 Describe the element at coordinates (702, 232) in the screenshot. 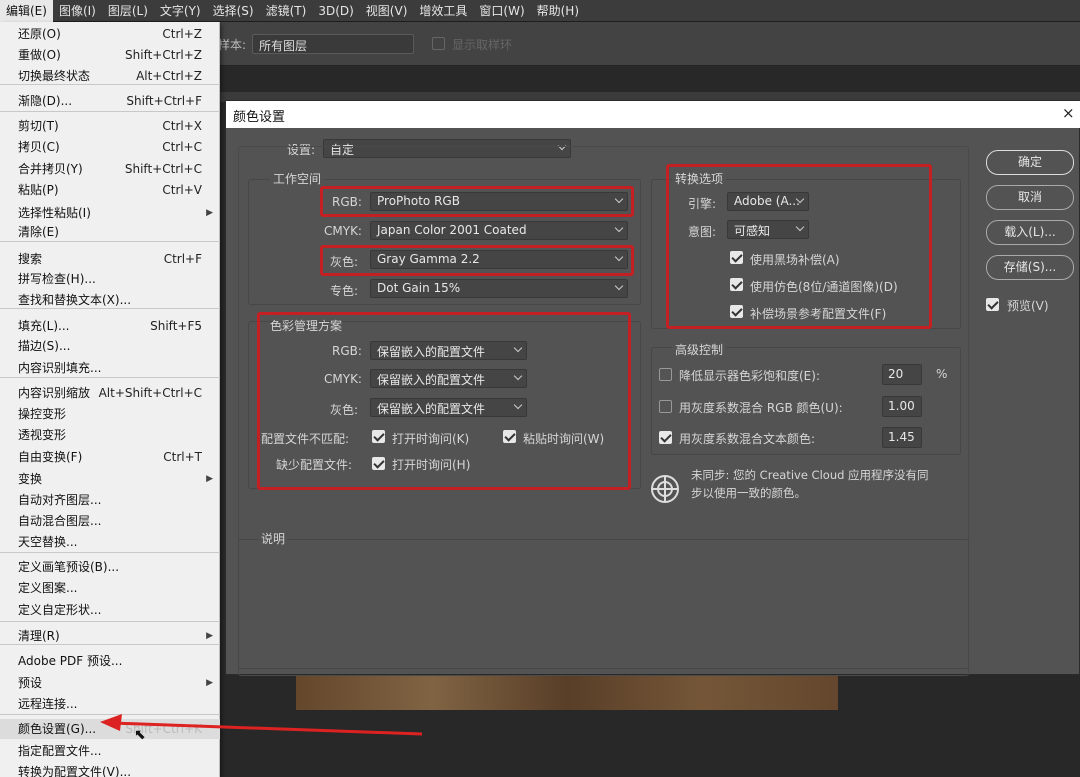

I see `intent-label: 意图:` at that location.